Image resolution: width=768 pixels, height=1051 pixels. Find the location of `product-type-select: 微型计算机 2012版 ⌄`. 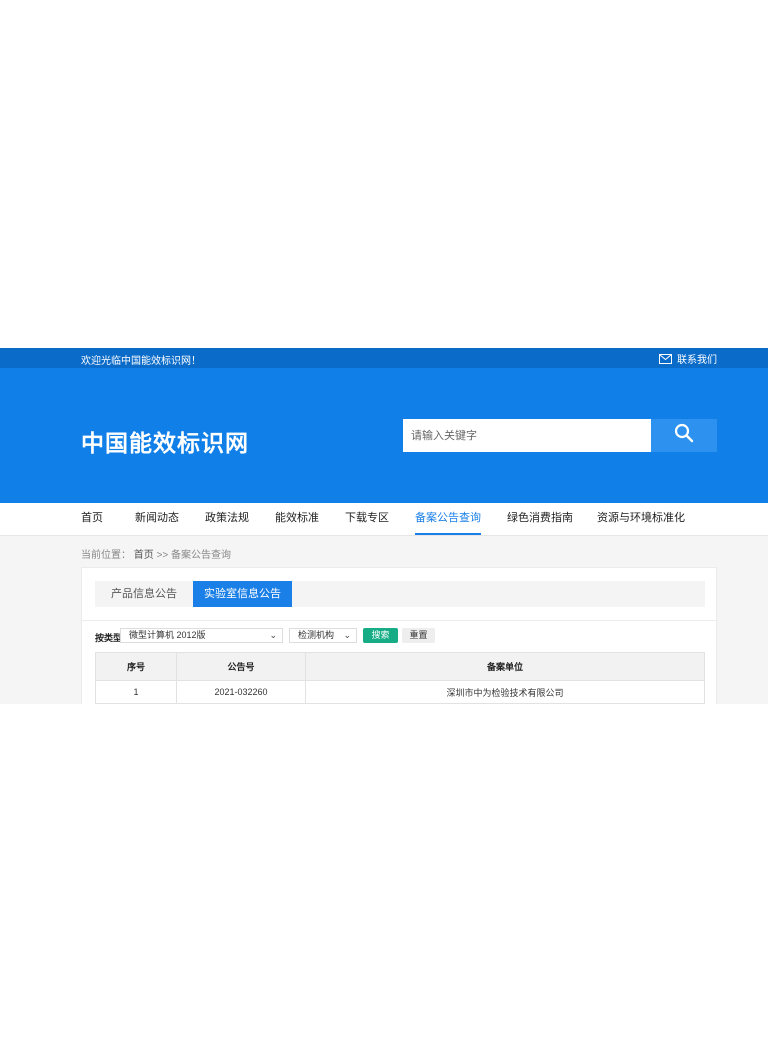

product-type-select: 微型计算机 2012版 ⌄ is located at coordinates (201, 635).